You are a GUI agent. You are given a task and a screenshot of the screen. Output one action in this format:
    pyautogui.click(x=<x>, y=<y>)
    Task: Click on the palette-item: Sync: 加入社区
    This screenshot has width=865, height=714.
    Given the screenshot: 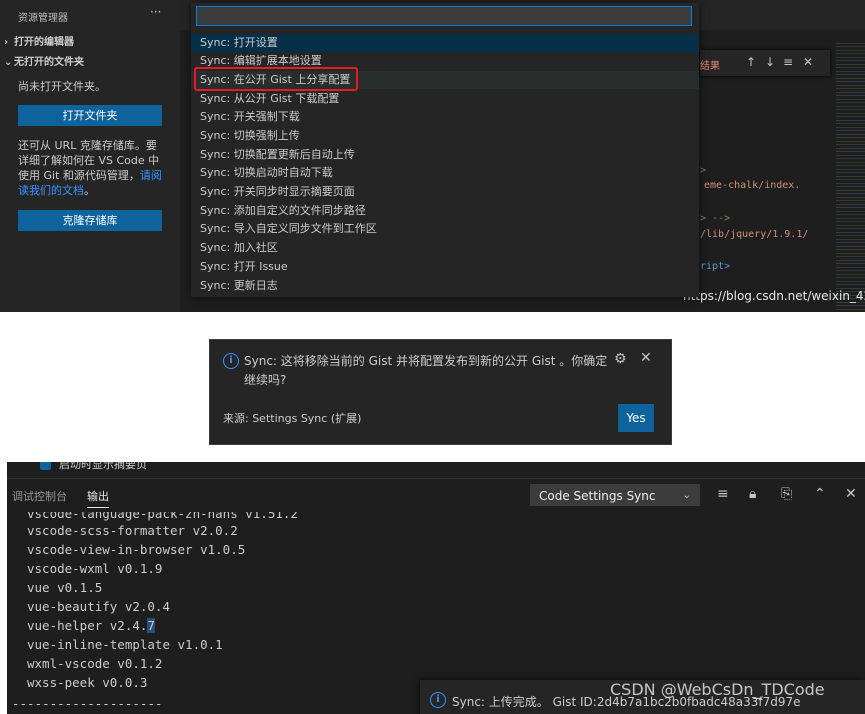 What is the action you would take?
    pyautogui.click(x=445, y=248)
    